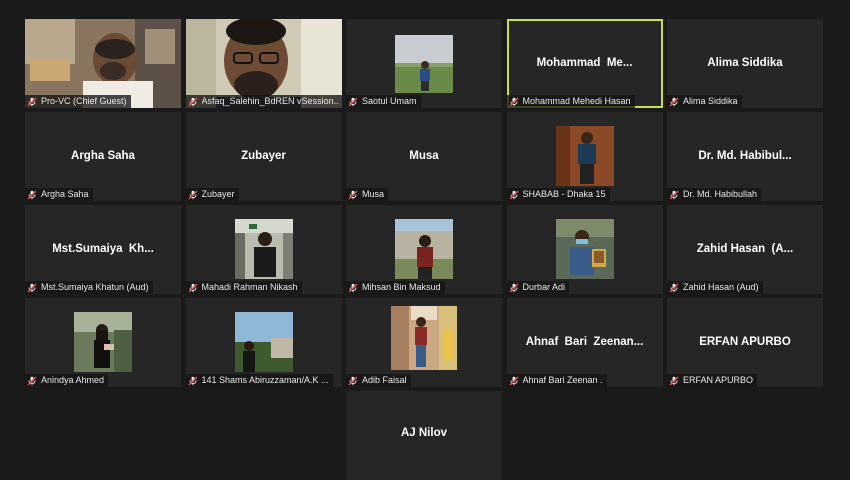 This screenshot has width=850, height=480. I want to click on participant-name-text: Alima Siddika, so click(710, 101).